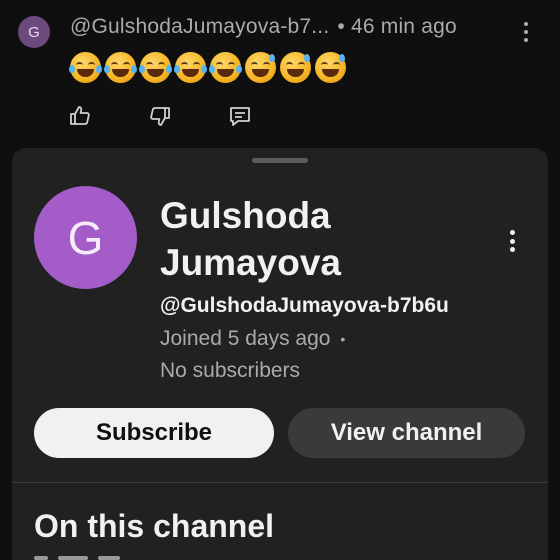  Describe the element at coordinates (230, 370) in the screenshot. I see `subscriber-count: No subscribers` at that location.